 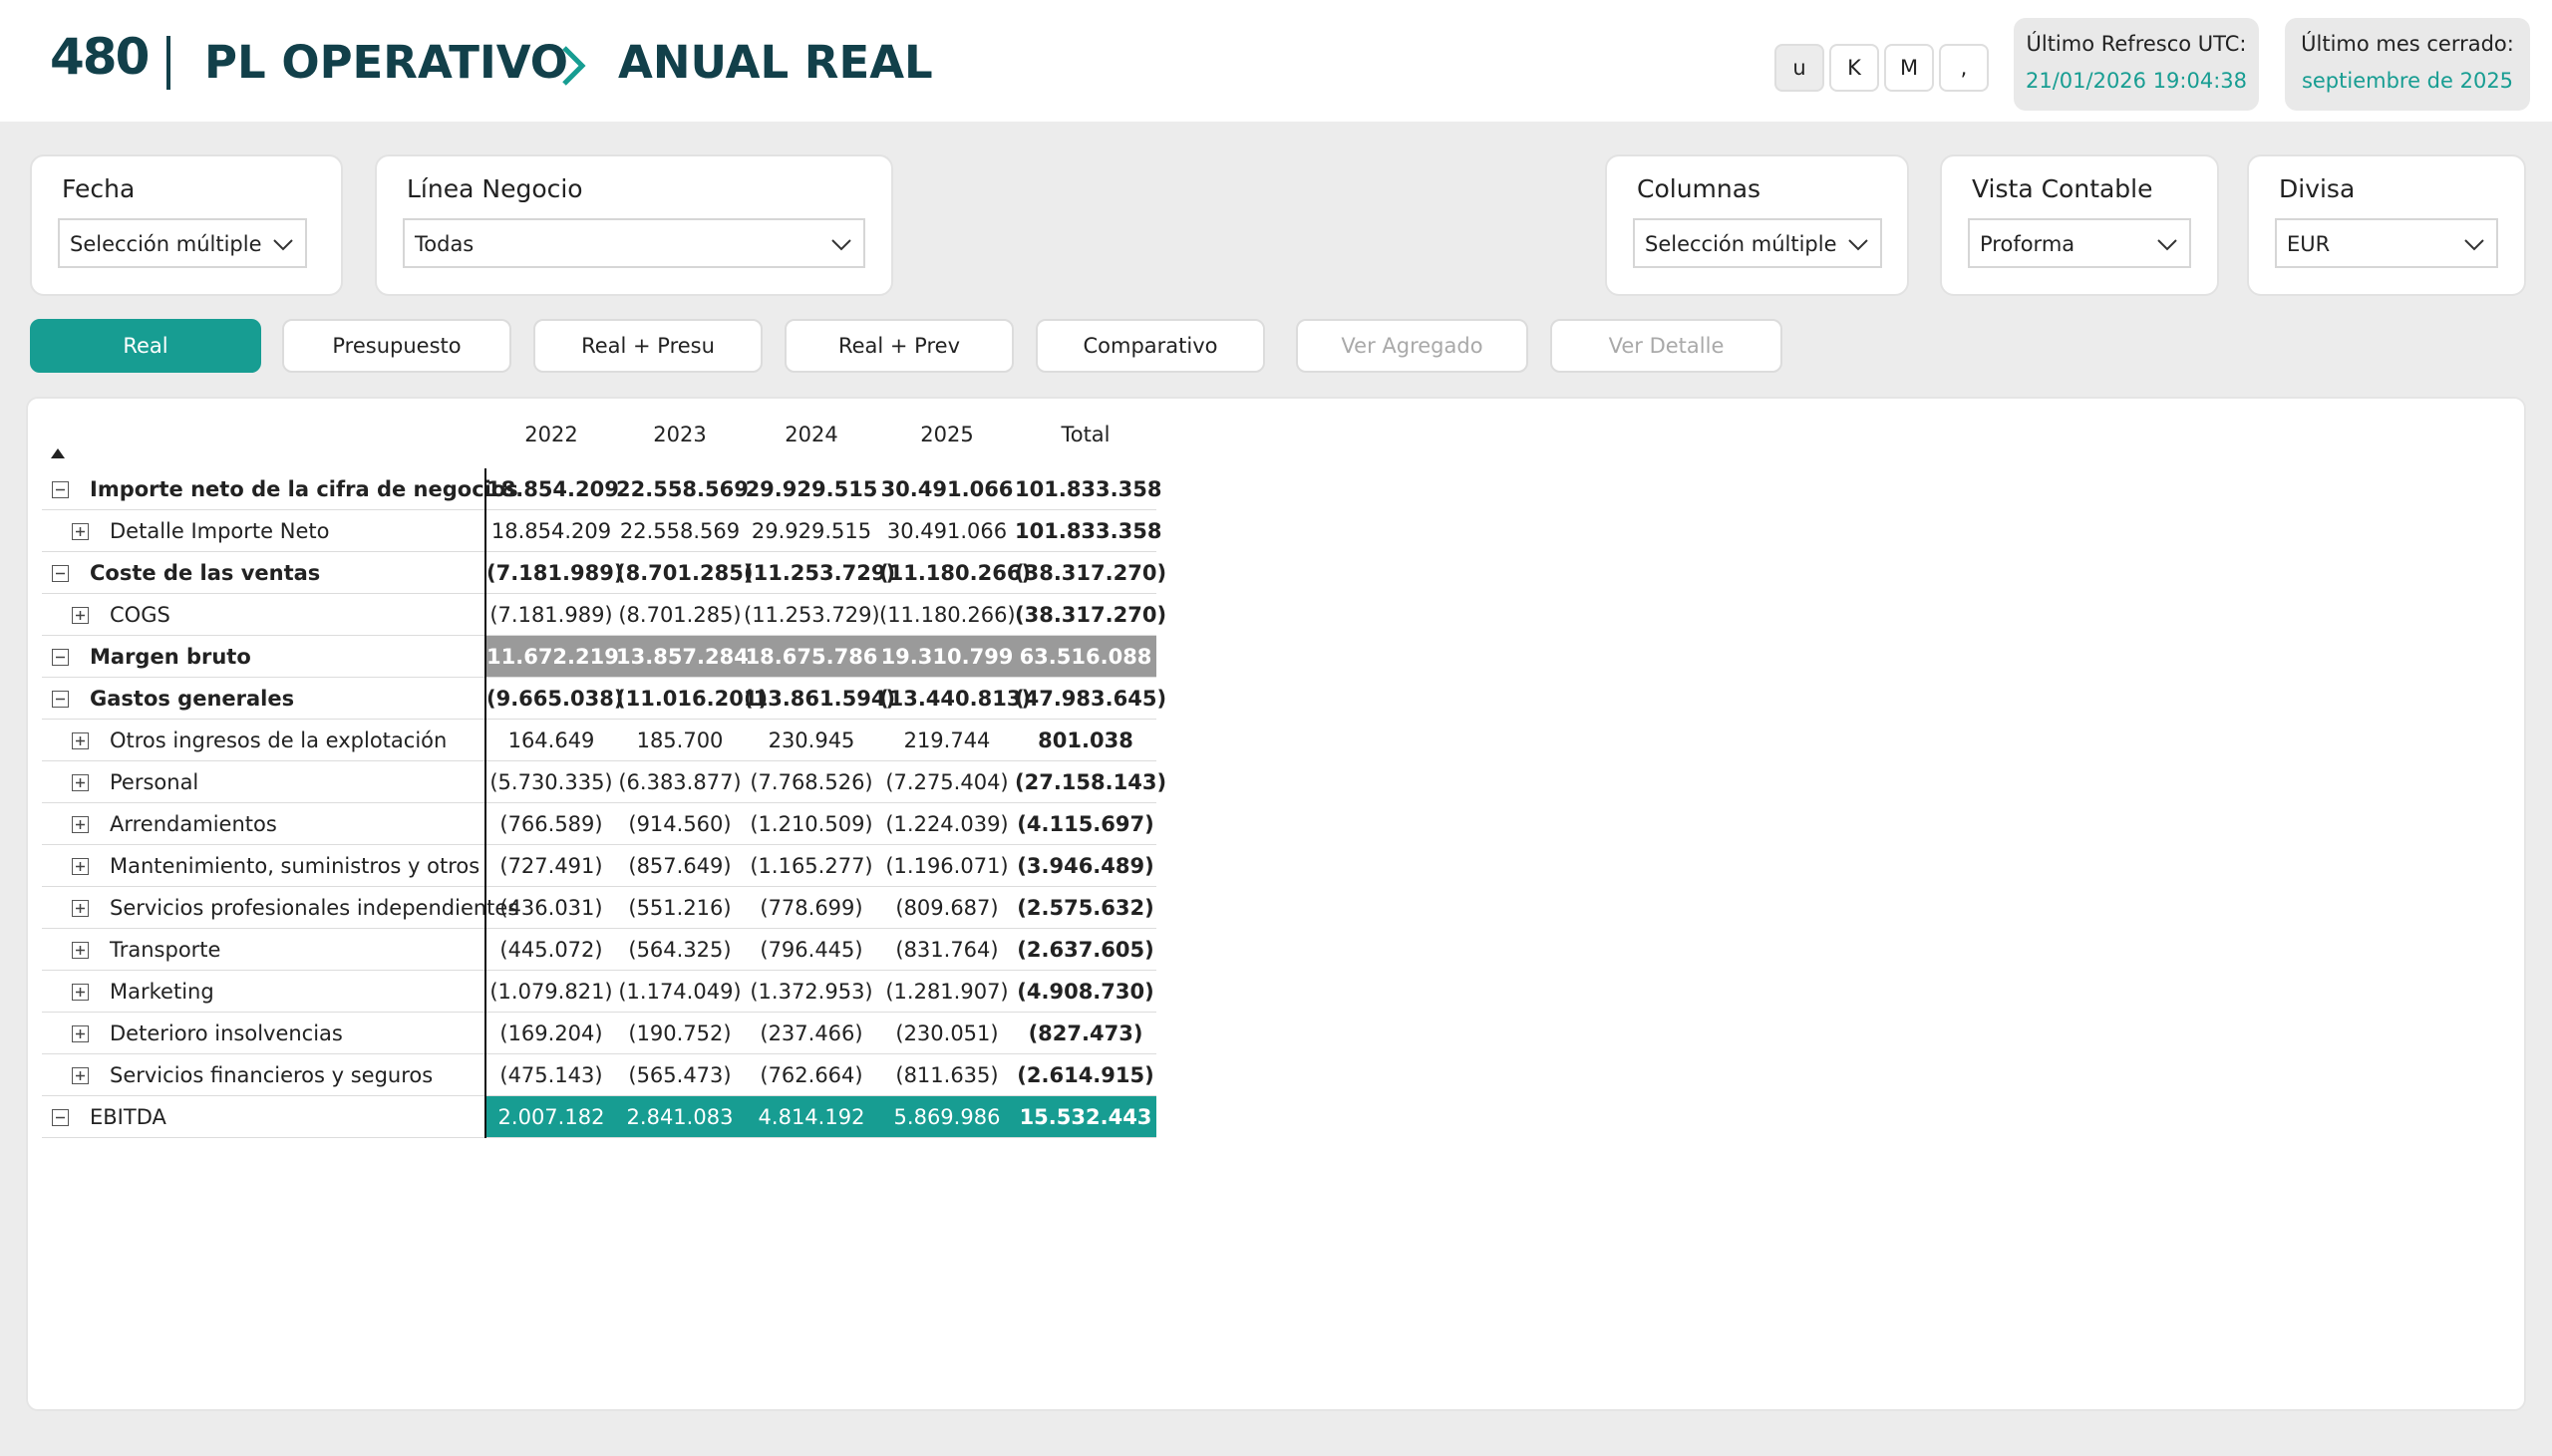 What do you see at coordinates (1091, 699) in the screenshot?
I see `cell-total: (47.983.645)` at bounding box center [1091, 699].